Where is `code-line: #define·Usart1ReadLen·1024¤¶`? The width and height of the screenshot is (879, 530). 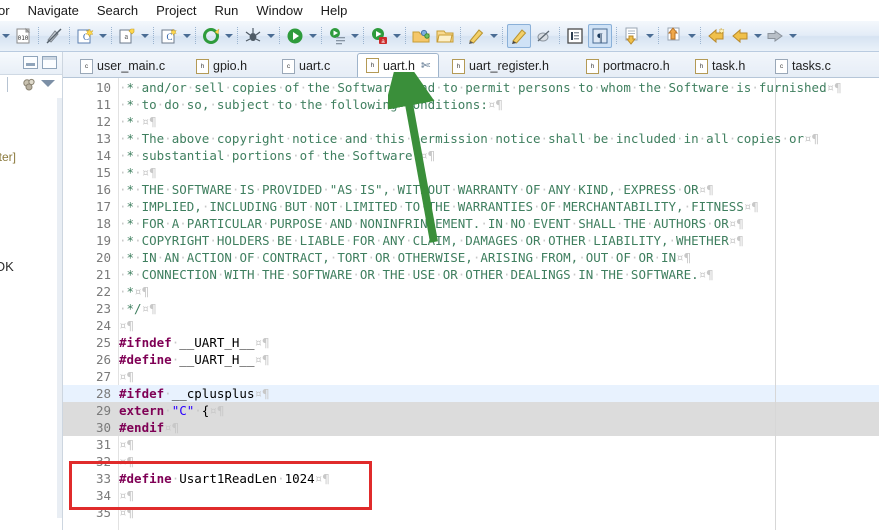 code-line: #define·Usart1ReadLen·1024¤¶ is located at coordinates (224, 478).